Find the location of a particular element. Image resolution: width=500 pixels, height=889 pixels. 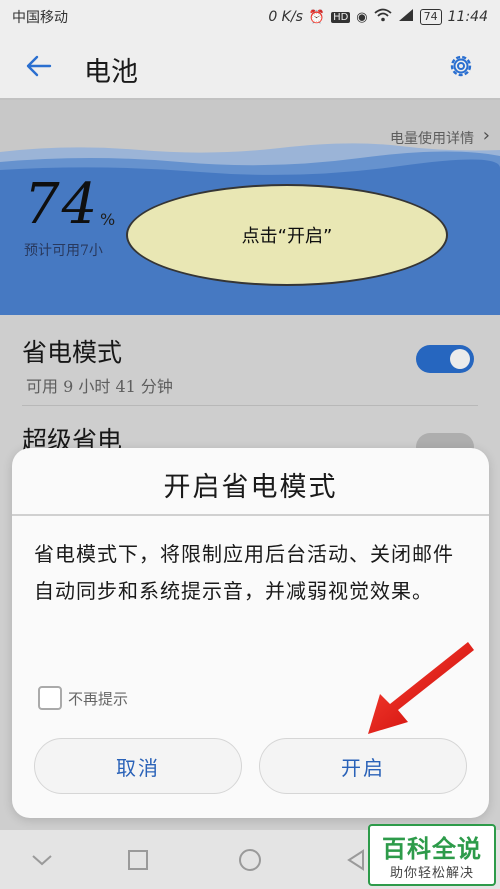

cancel-button: 取消 is located at coordinates (138, 766).